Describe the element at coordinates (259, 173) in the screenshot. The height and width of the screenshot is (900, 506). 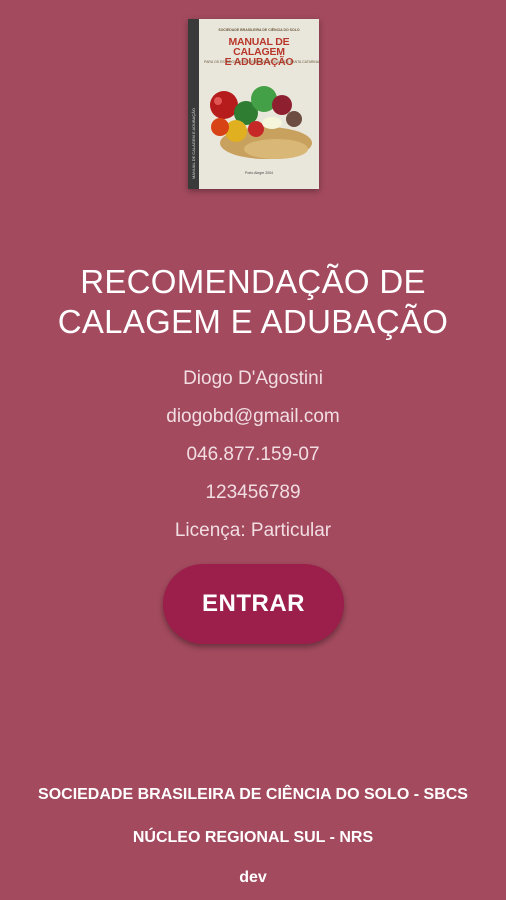
I see `book-cover-footer: Porto Alegre 2004` at that location.